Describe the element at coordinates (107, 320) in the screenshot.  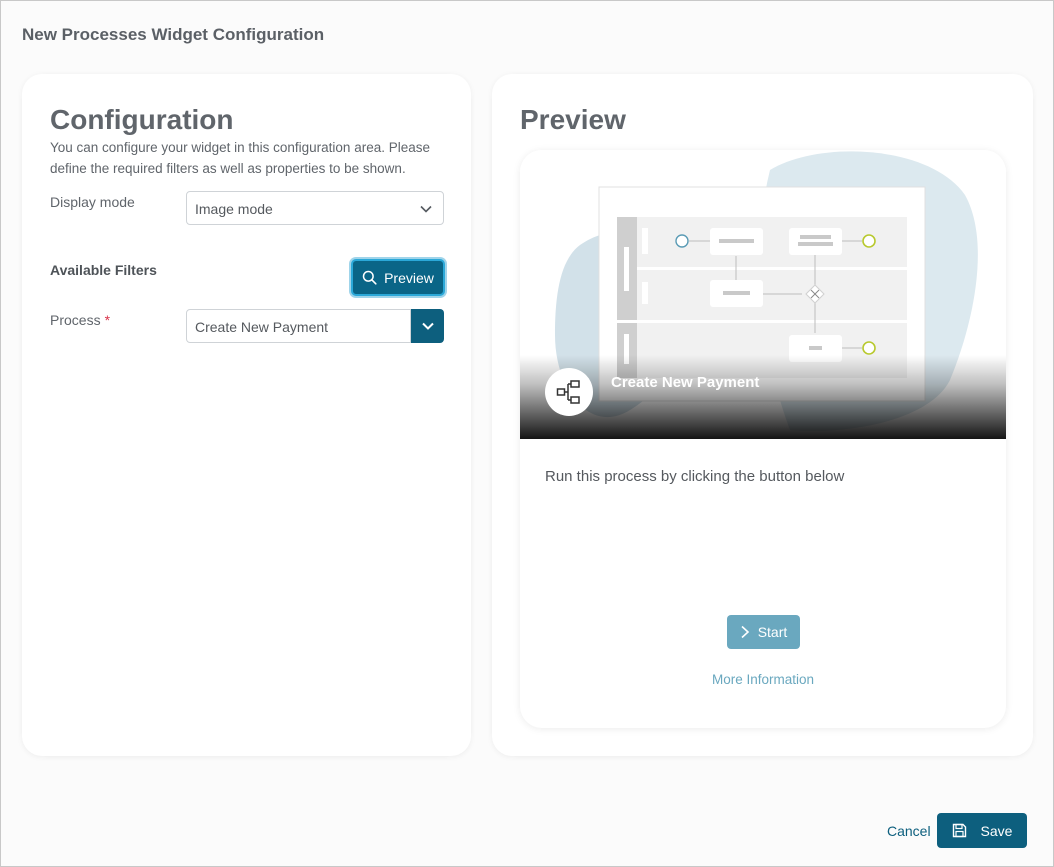
I see `required-marker: *` at that location.